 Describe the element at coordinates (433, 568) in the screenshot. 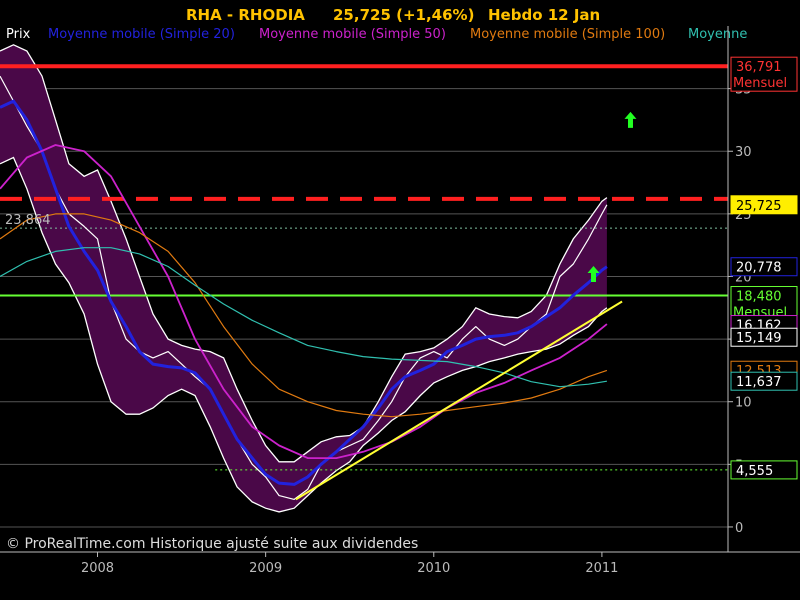

I see `x-tick-label: 2010` at that location.